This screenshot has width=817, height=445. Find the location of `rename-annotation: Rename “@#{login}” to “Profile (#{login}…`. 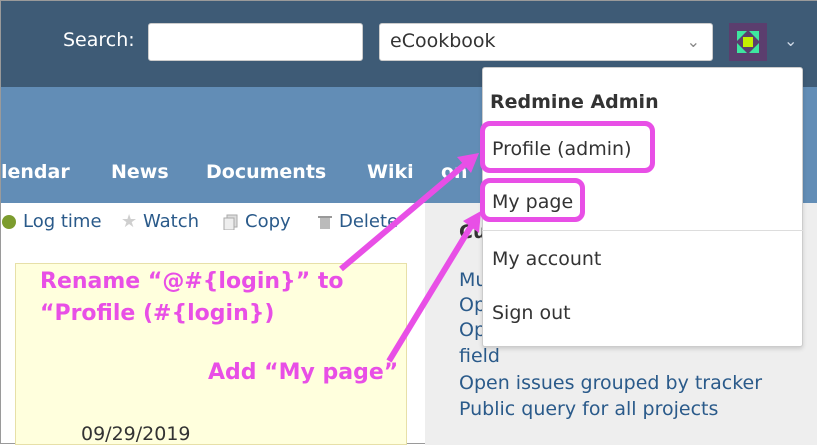

rename-annotation: Rename “@#{login}” to “Profile (#{login}… is located at coordinates (192, 297).